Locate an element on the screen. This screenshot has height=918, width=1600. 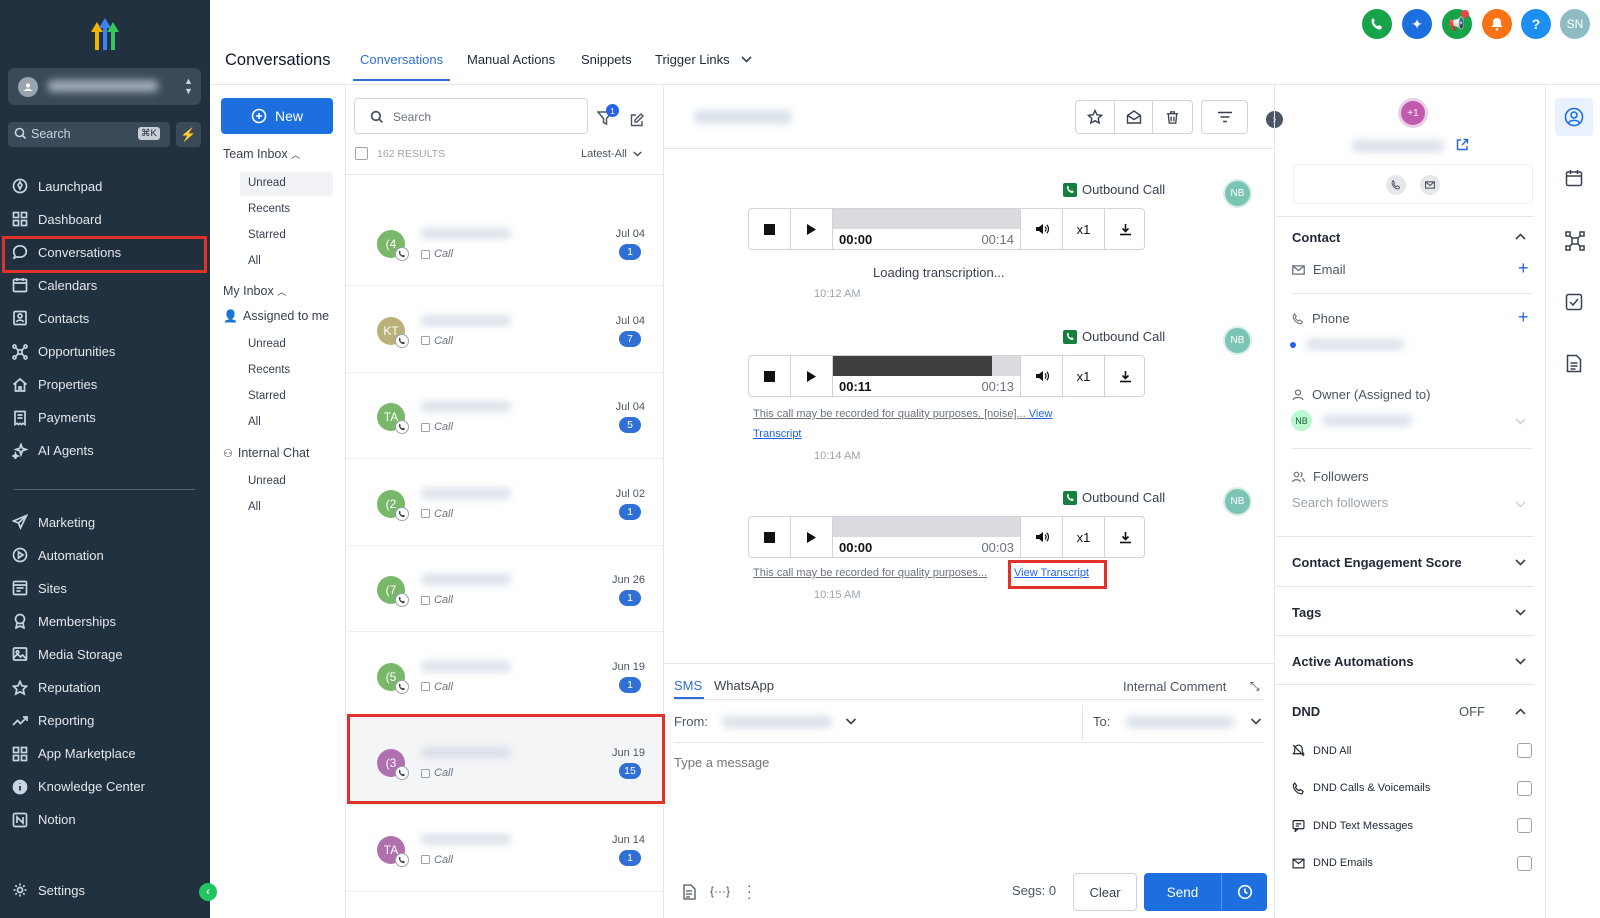
more-options-icon: · · · is located at coordinates (749, 891).